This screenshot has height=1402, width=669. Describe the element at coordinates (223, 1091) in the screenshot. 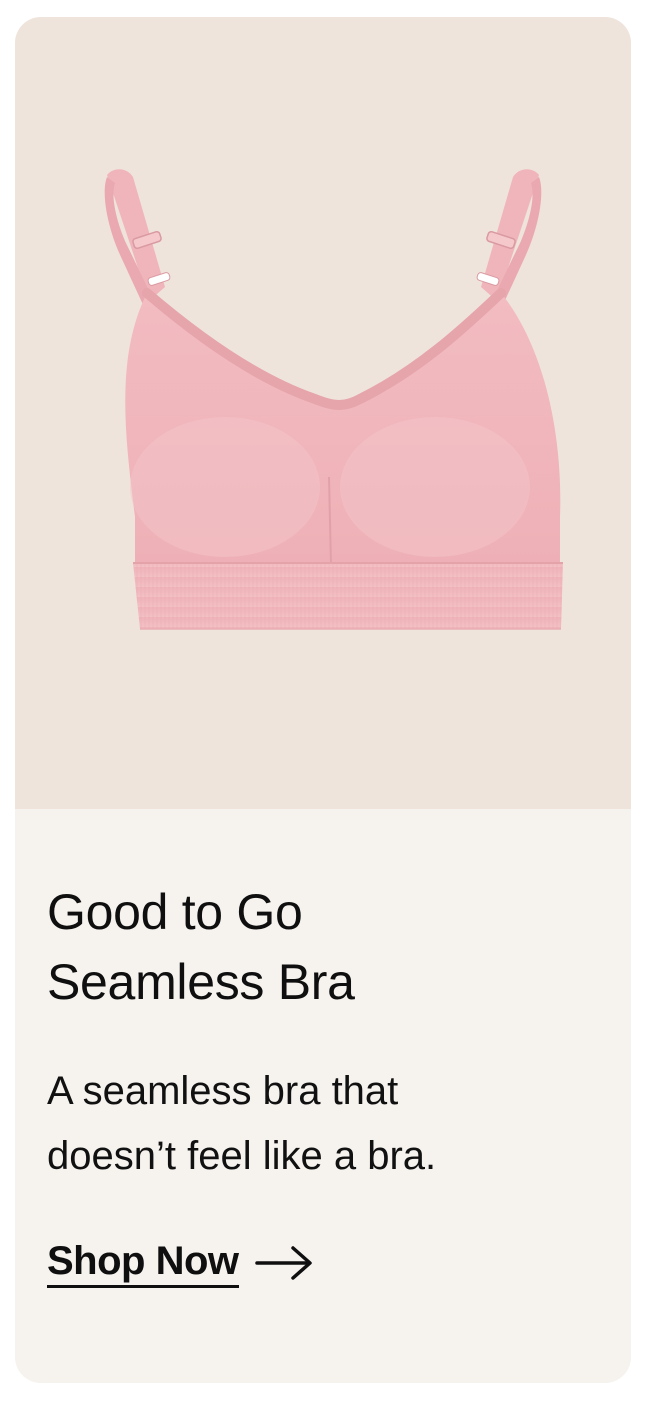

I see `product-description-line-1: A seamless bra that` at that location.